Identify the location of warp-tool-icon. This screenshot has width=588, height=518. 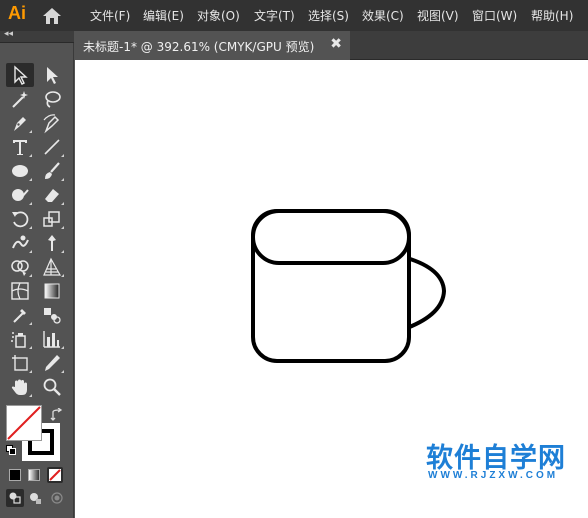
(20, 243).